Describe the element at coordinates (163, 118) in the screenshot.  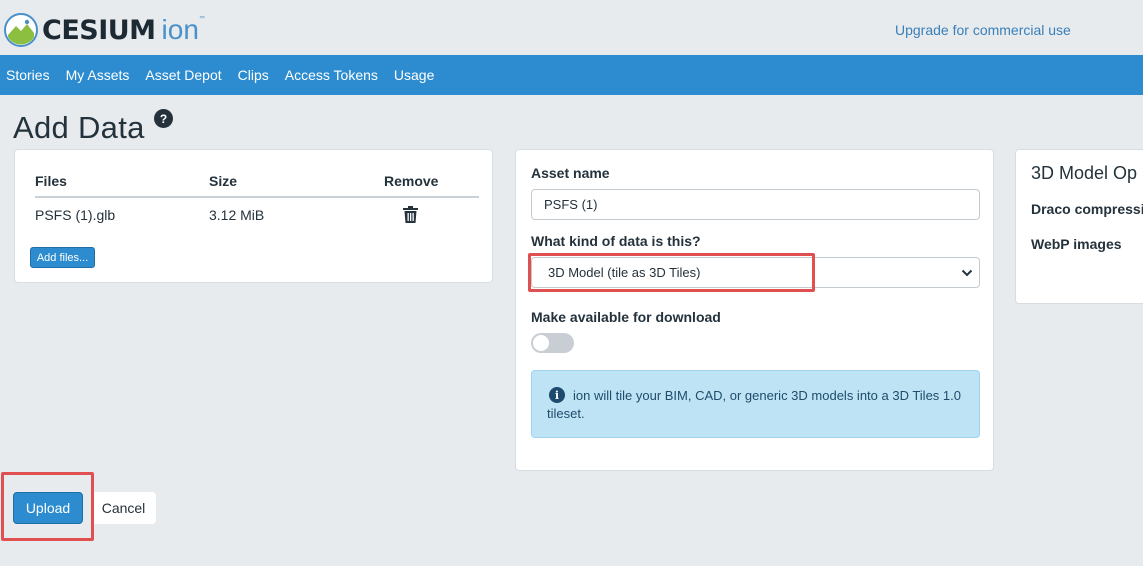
I see `help-icon: ?` at that location.